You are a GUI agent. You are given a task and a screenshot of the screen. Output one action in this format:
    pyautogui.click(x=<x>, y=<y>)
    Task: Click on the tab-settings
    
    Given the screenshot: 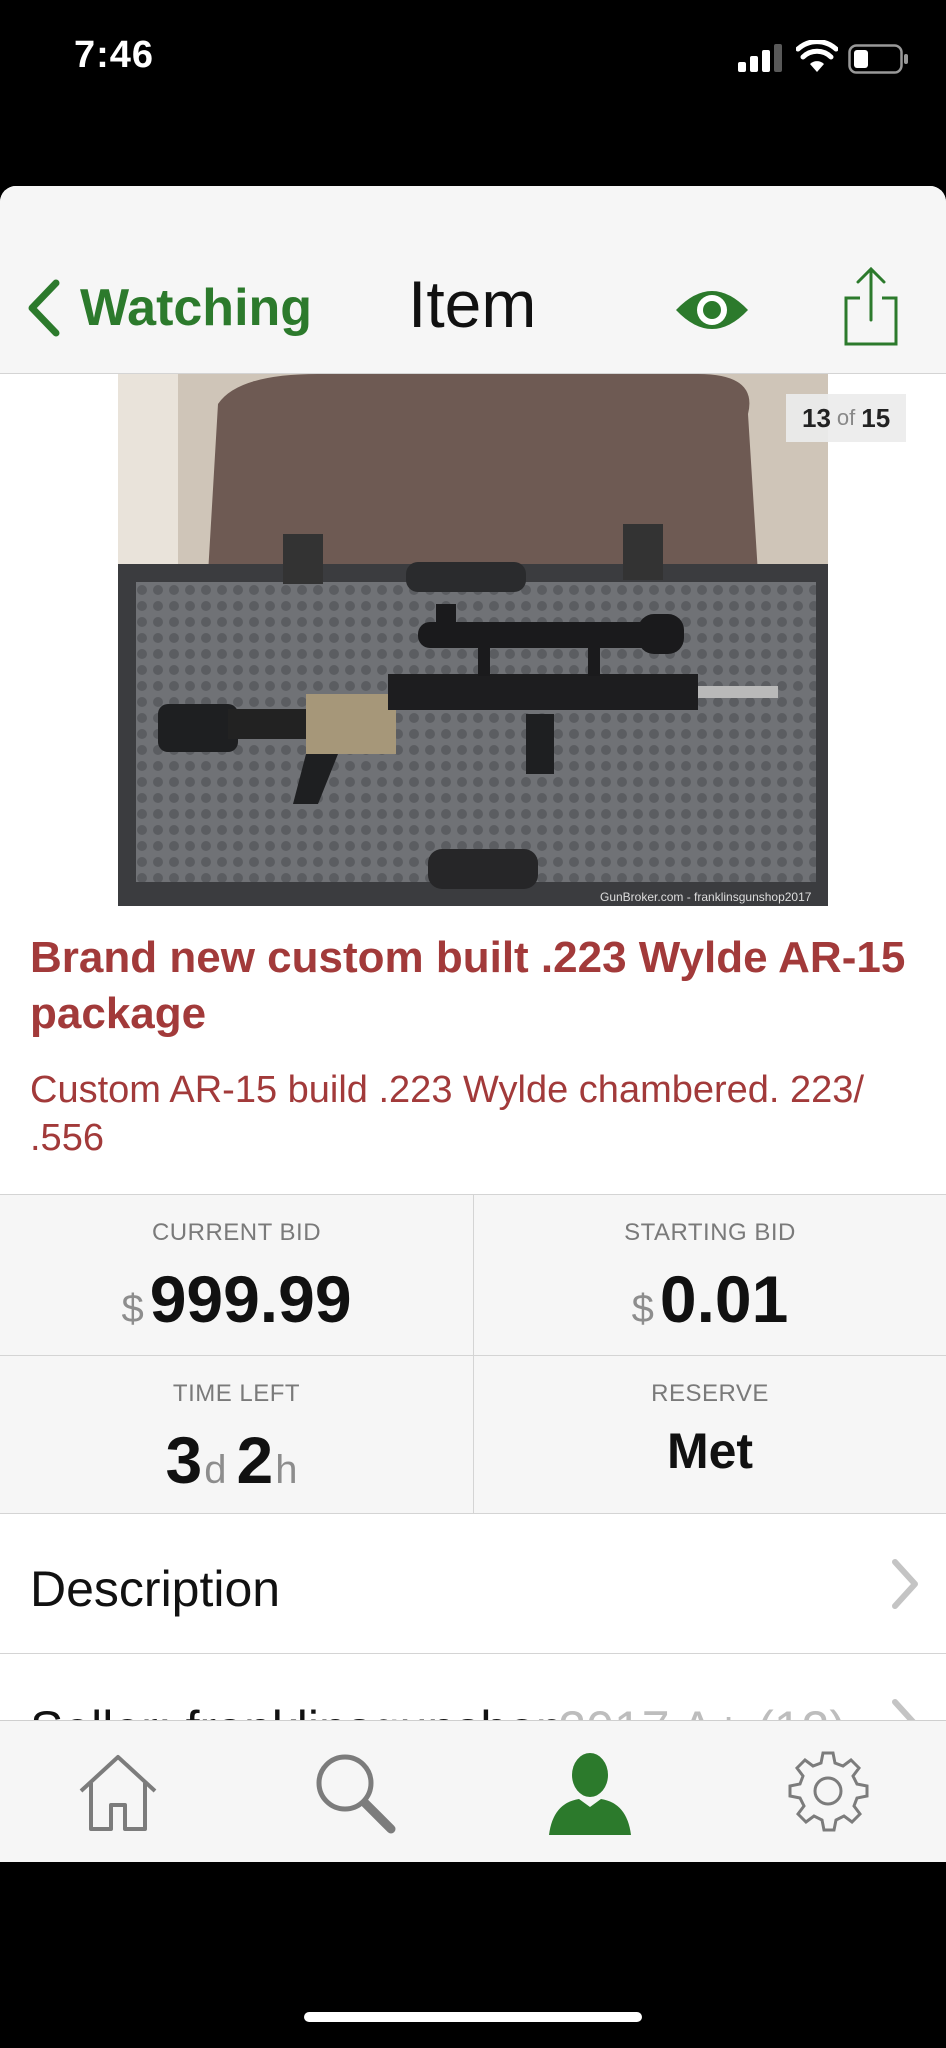 What is the action you would take?
    pyautogui.click(x=828, y=1791)
    